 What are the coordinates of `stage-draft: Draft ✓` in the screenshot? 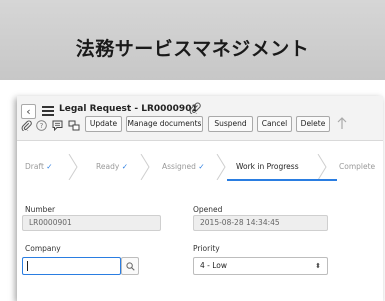 It's located at (39, 167).